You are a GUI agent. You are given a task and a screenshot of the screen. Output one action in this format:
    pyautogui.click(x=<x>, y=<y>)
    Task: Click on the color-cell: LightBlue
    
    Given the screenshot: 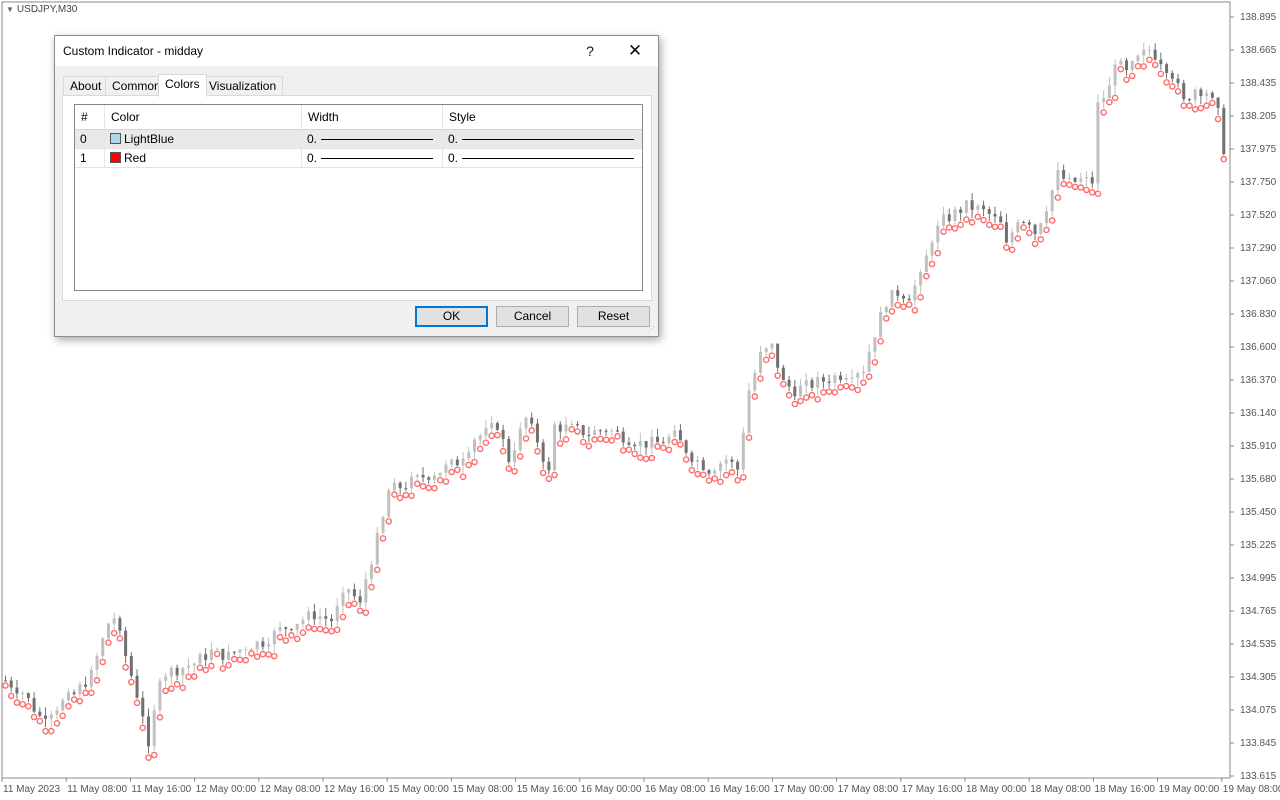 What is the action you would take?
    pyautogui.click(x=203, y=139)
    